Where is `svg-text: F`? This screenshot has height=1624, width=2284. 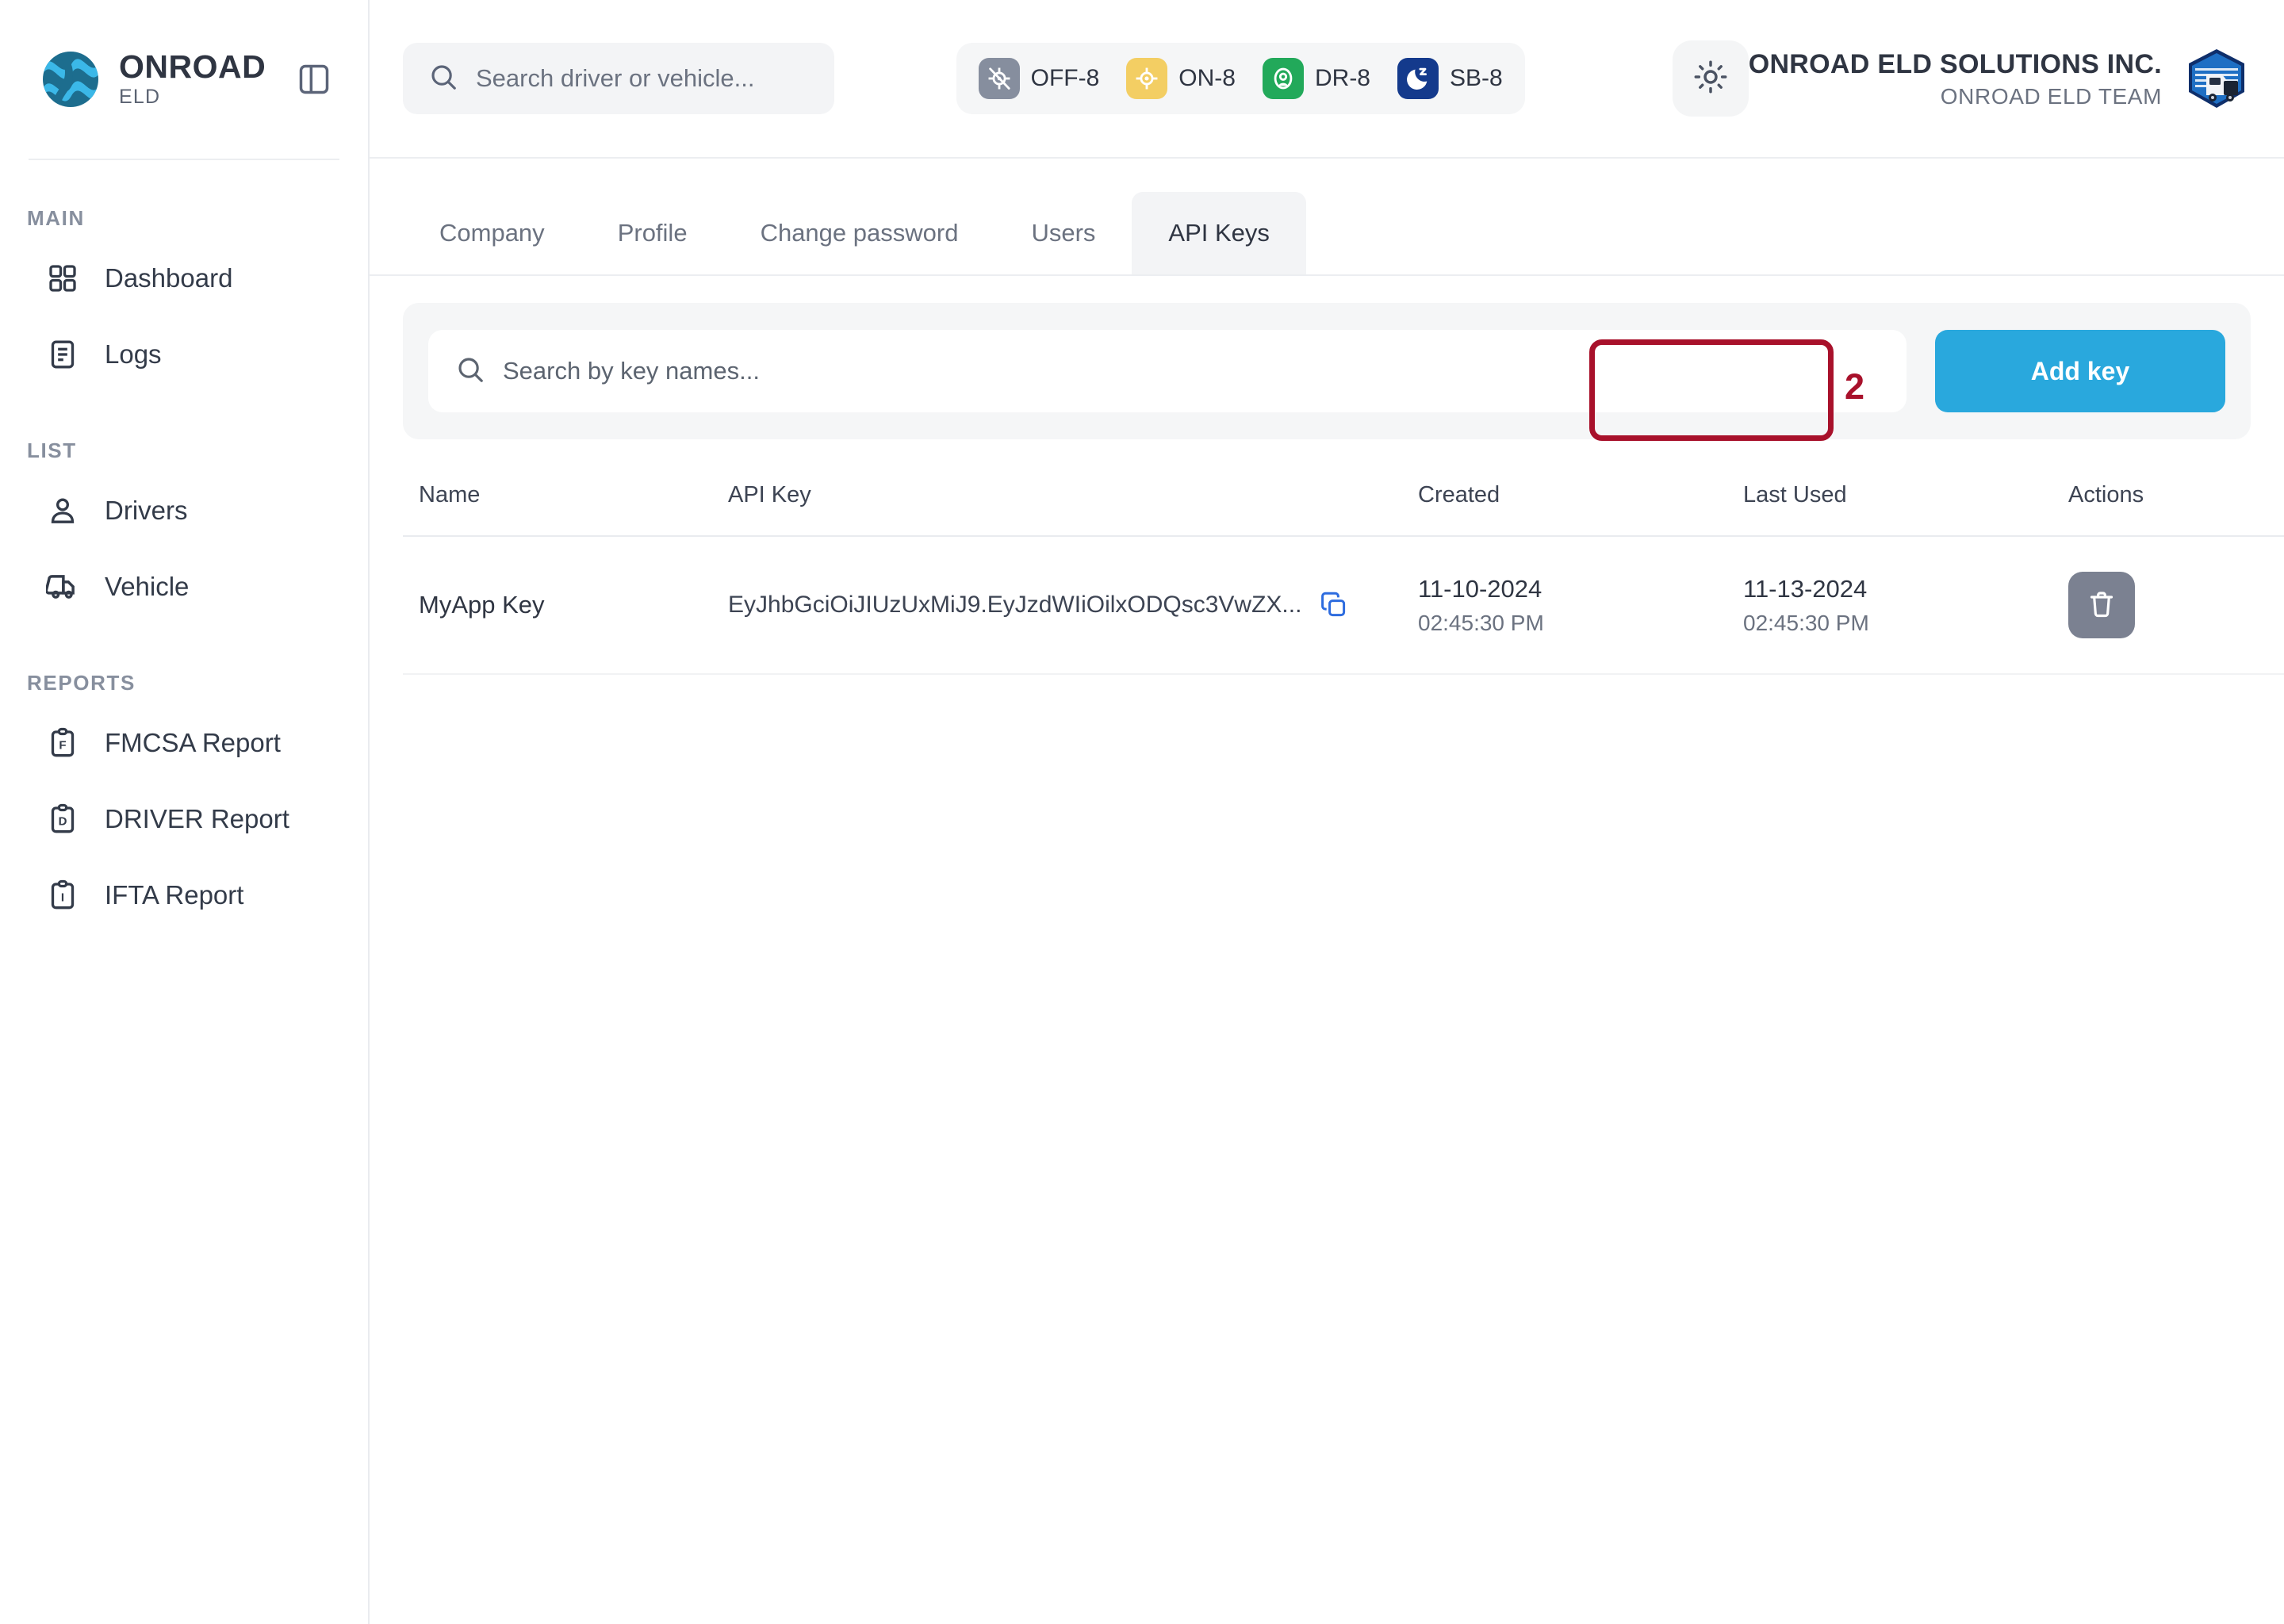 svg-text: F is located at coordinates (62, 745).